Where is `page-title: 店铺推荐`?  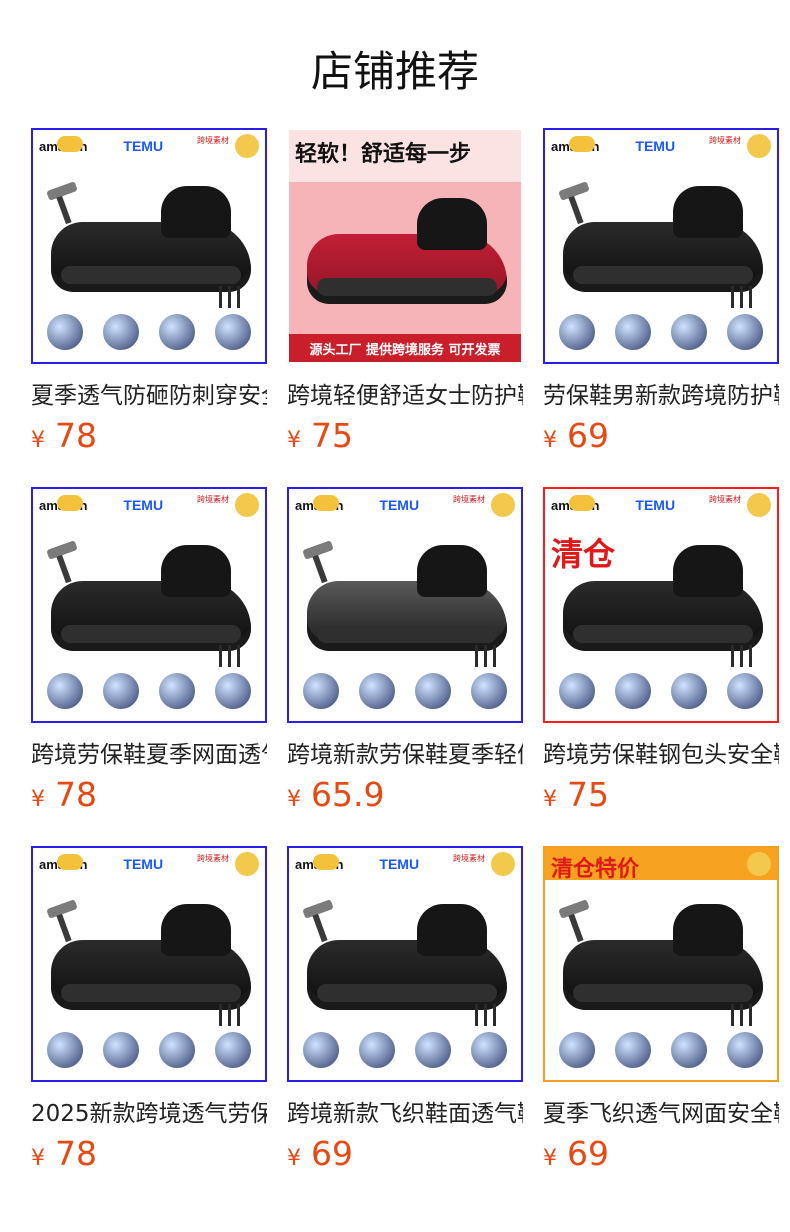
page-title: 店铺推荐 is located at coordinates (394, 71).